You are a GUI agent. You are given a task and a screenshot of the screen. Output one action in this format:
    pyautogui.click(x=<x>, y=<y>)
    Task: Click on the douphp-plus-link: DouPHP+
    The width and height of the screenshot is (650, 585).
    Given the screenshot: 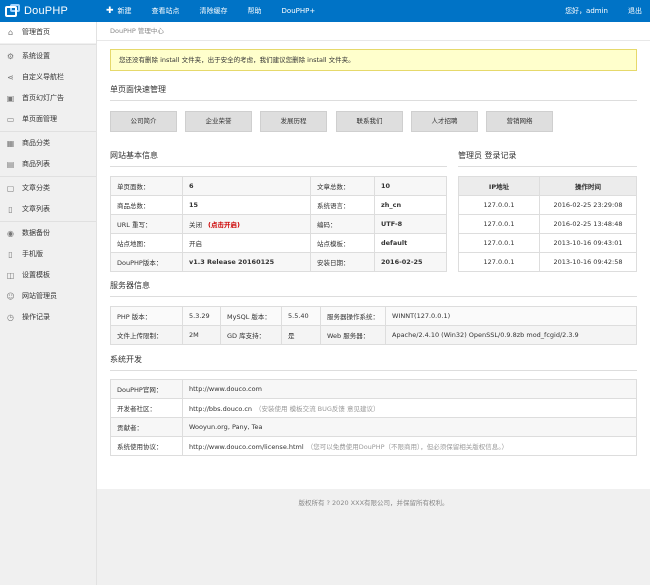 What is the action you would take?
    pyautogui.click(x=299, y=11)
    